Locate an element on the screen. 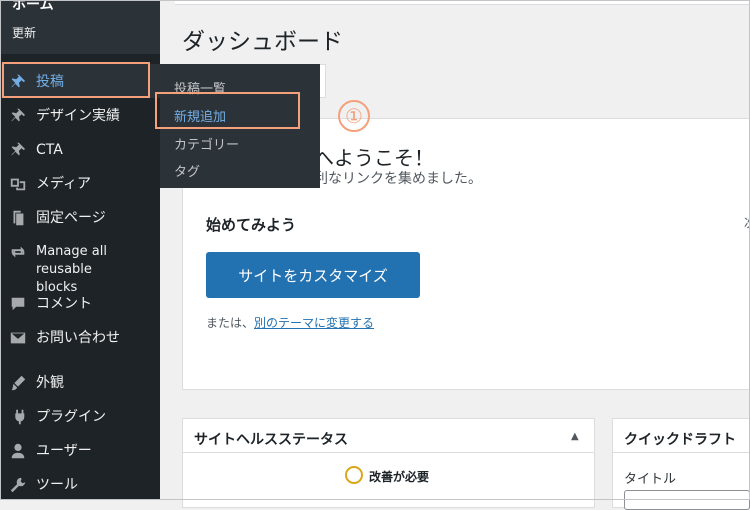  change-theme-text: または、別のテーマに変更する is located at coordinates (290, 322).